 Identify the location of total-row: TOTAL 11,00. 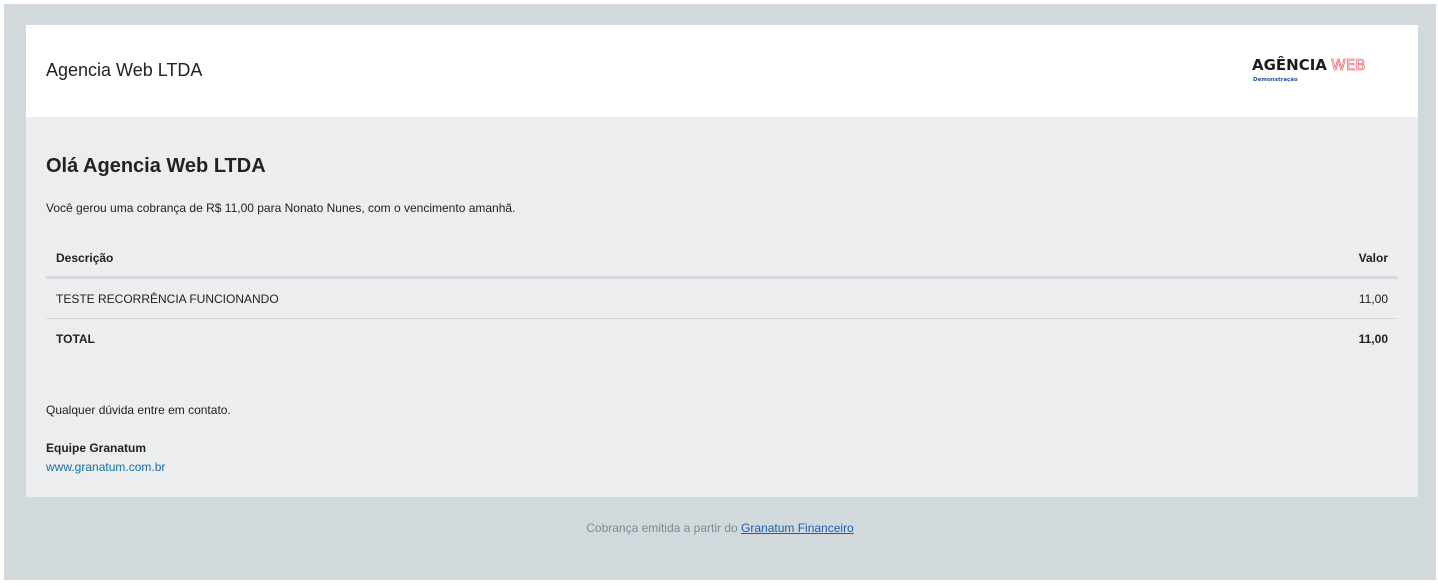
(722, 339).